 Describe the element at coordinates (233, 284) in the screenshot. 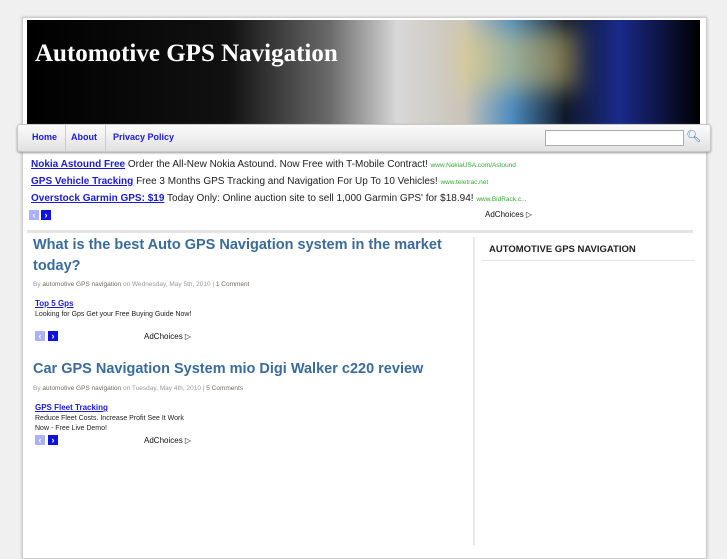

I see `post-comments: 1 Comment` at that location.